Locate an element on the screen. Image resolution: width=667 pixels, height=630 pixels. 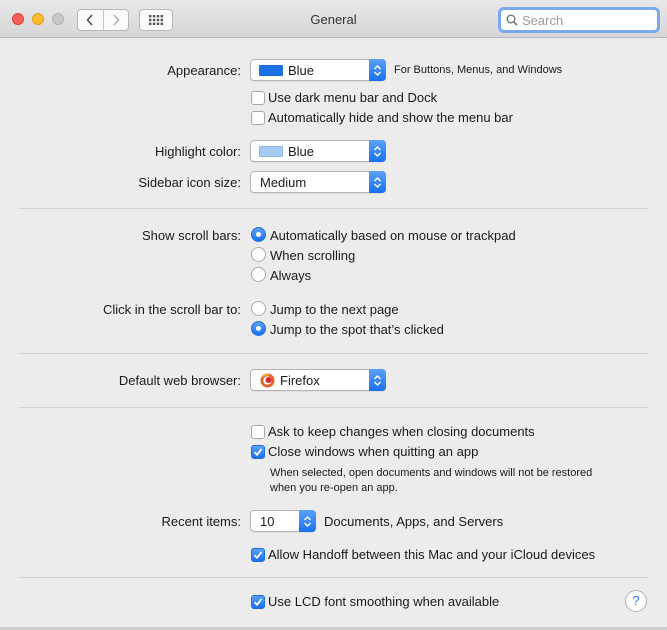
scroll-bars-automatic-label: Automatically based on mouse or trackpad is located at coordinates (393, 235).